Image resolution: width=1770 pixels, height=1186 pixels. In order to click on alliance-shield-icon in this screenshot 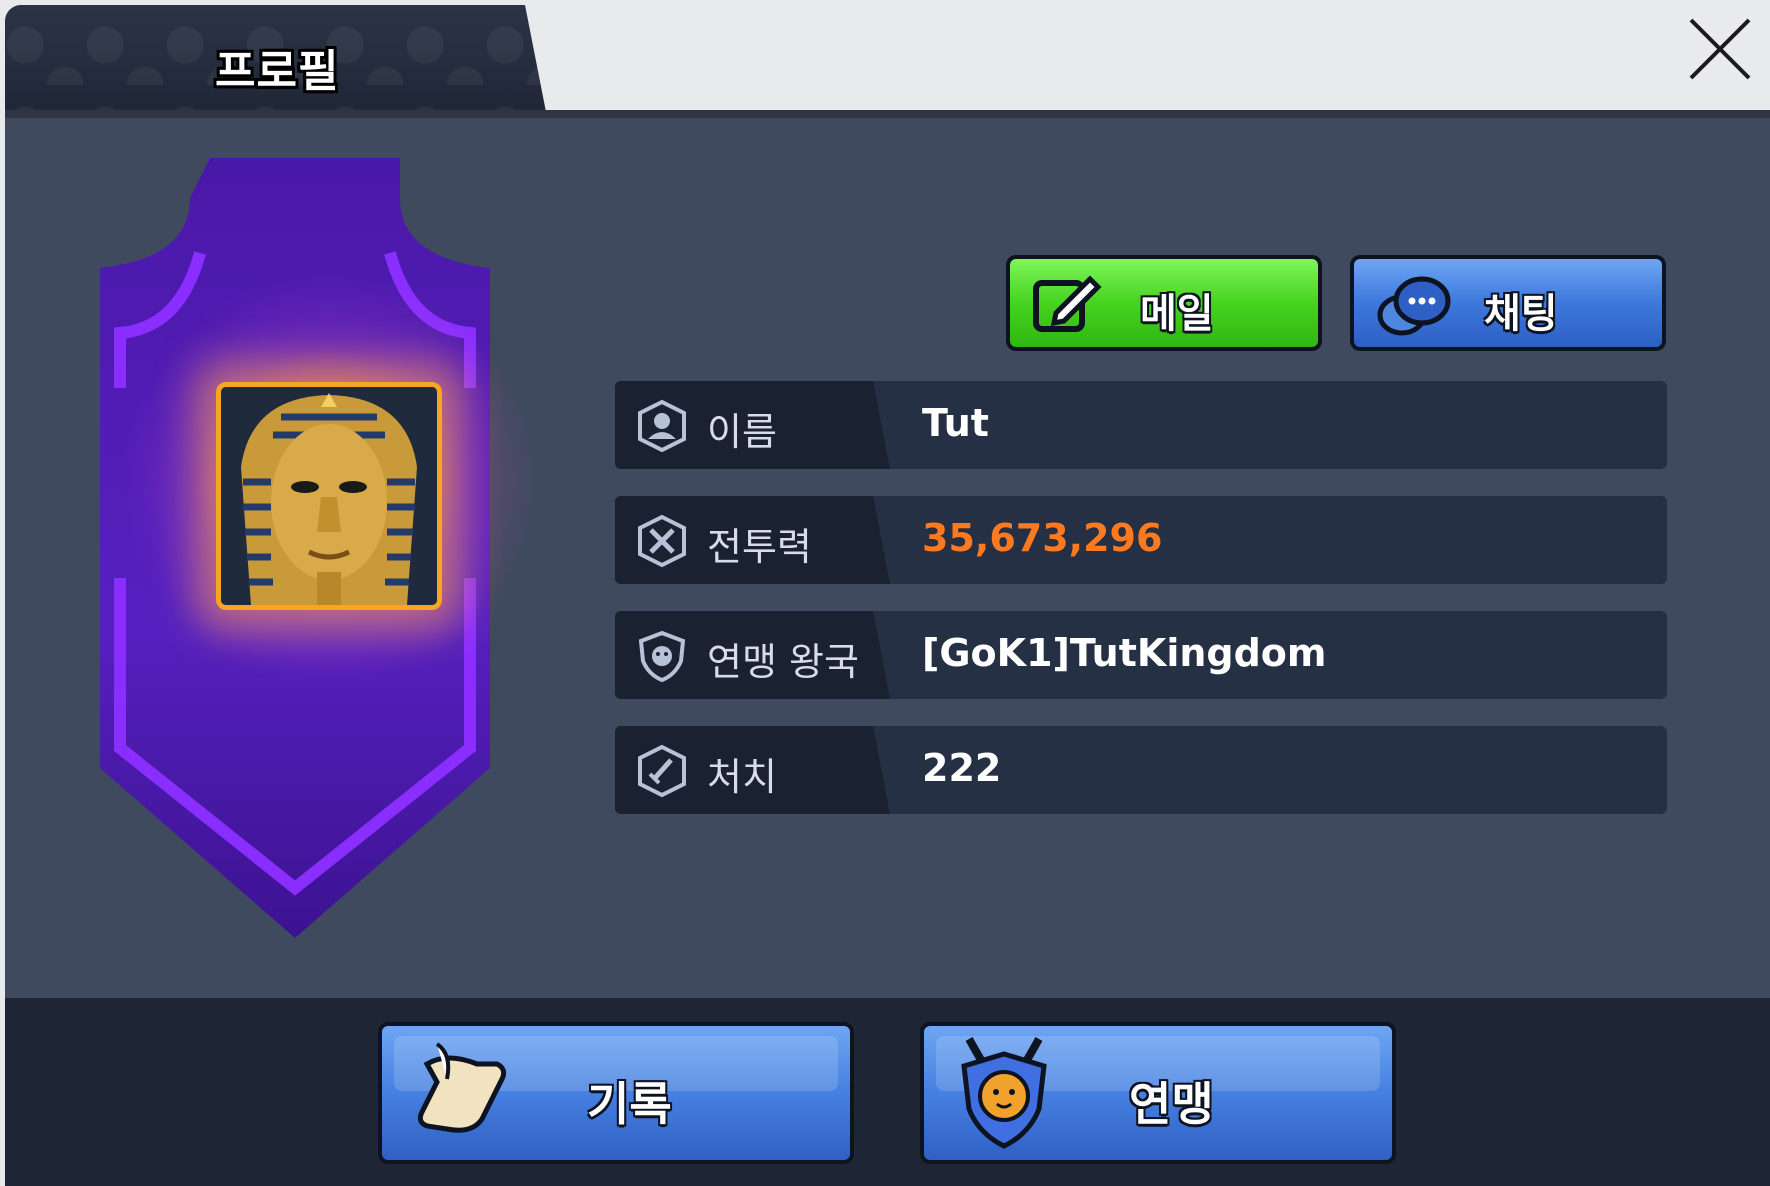, I will do `click(662, 658)`.